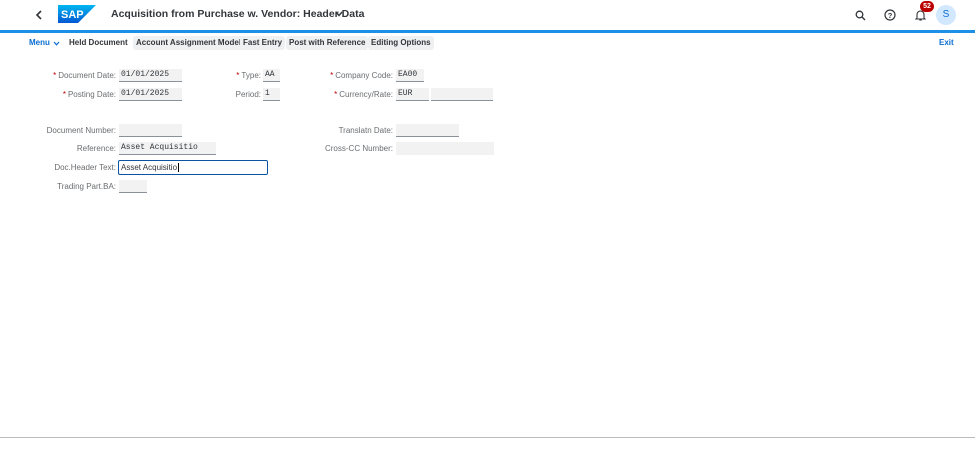  I want to click on shell-divider, so click(487, 31).